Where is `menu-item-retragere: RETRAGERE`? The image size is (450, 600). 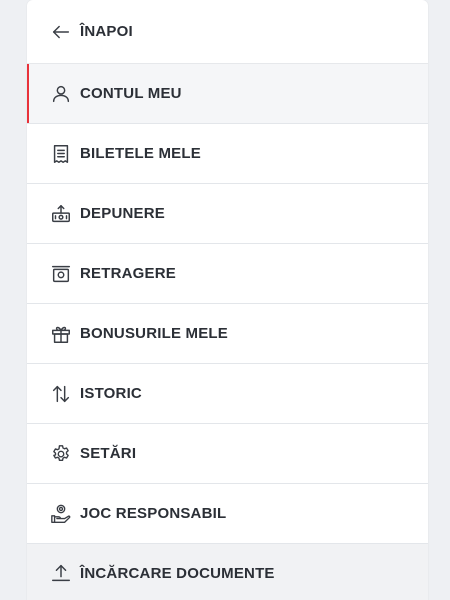
menu-item-retragere: RETRAGERE is located at coordinates (227, 274).